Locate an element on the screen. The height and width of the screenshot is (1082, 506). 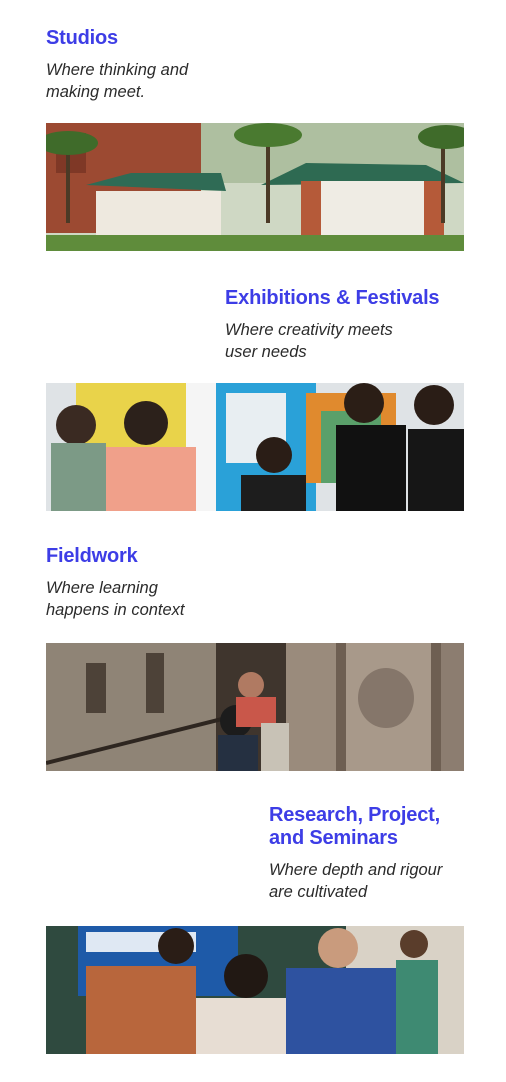
section-title-exhibitions: Exhibitions & Festivals is located at coordinates (332, 298).